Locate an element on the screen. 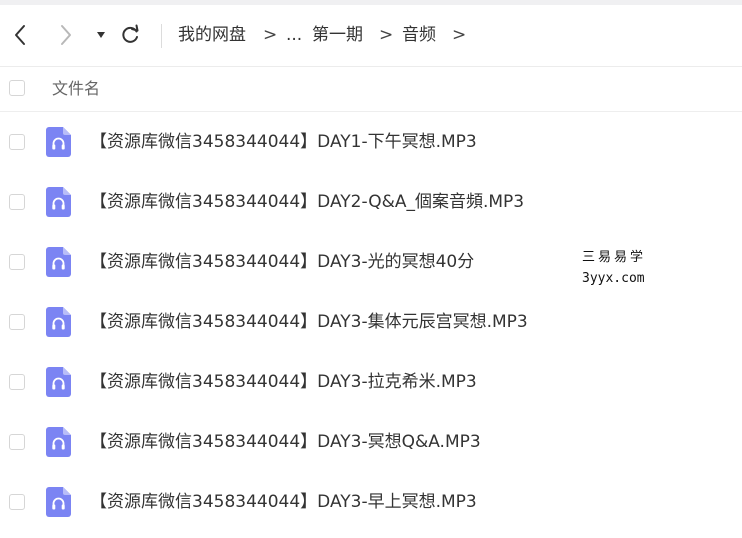 The image size is (742, 538). column-header-filename: 文件名 is located at coordinates (76, 89).